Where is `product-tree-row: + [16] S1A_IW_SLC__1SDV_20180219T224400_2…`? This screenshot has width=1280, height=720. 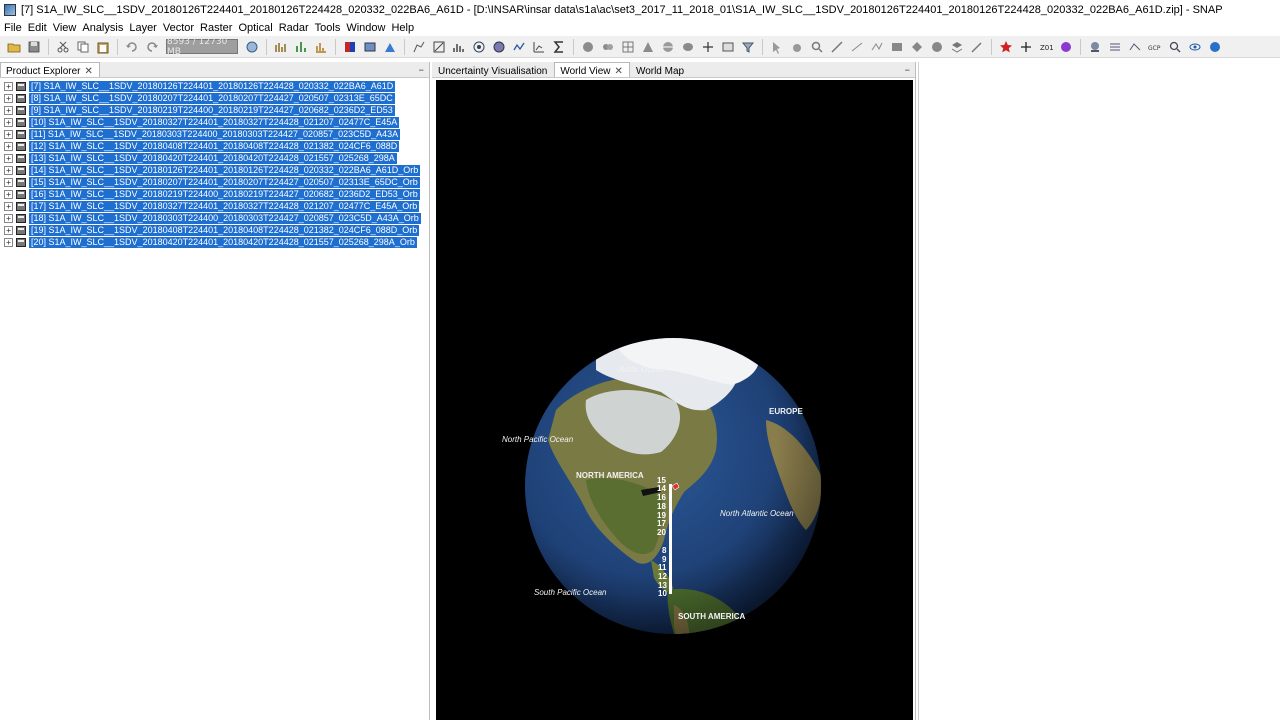 product-tree-row: + [16] S1A_IW_SLC__1SDV_20180219T224400_2… is located at coordinates (214, 194).